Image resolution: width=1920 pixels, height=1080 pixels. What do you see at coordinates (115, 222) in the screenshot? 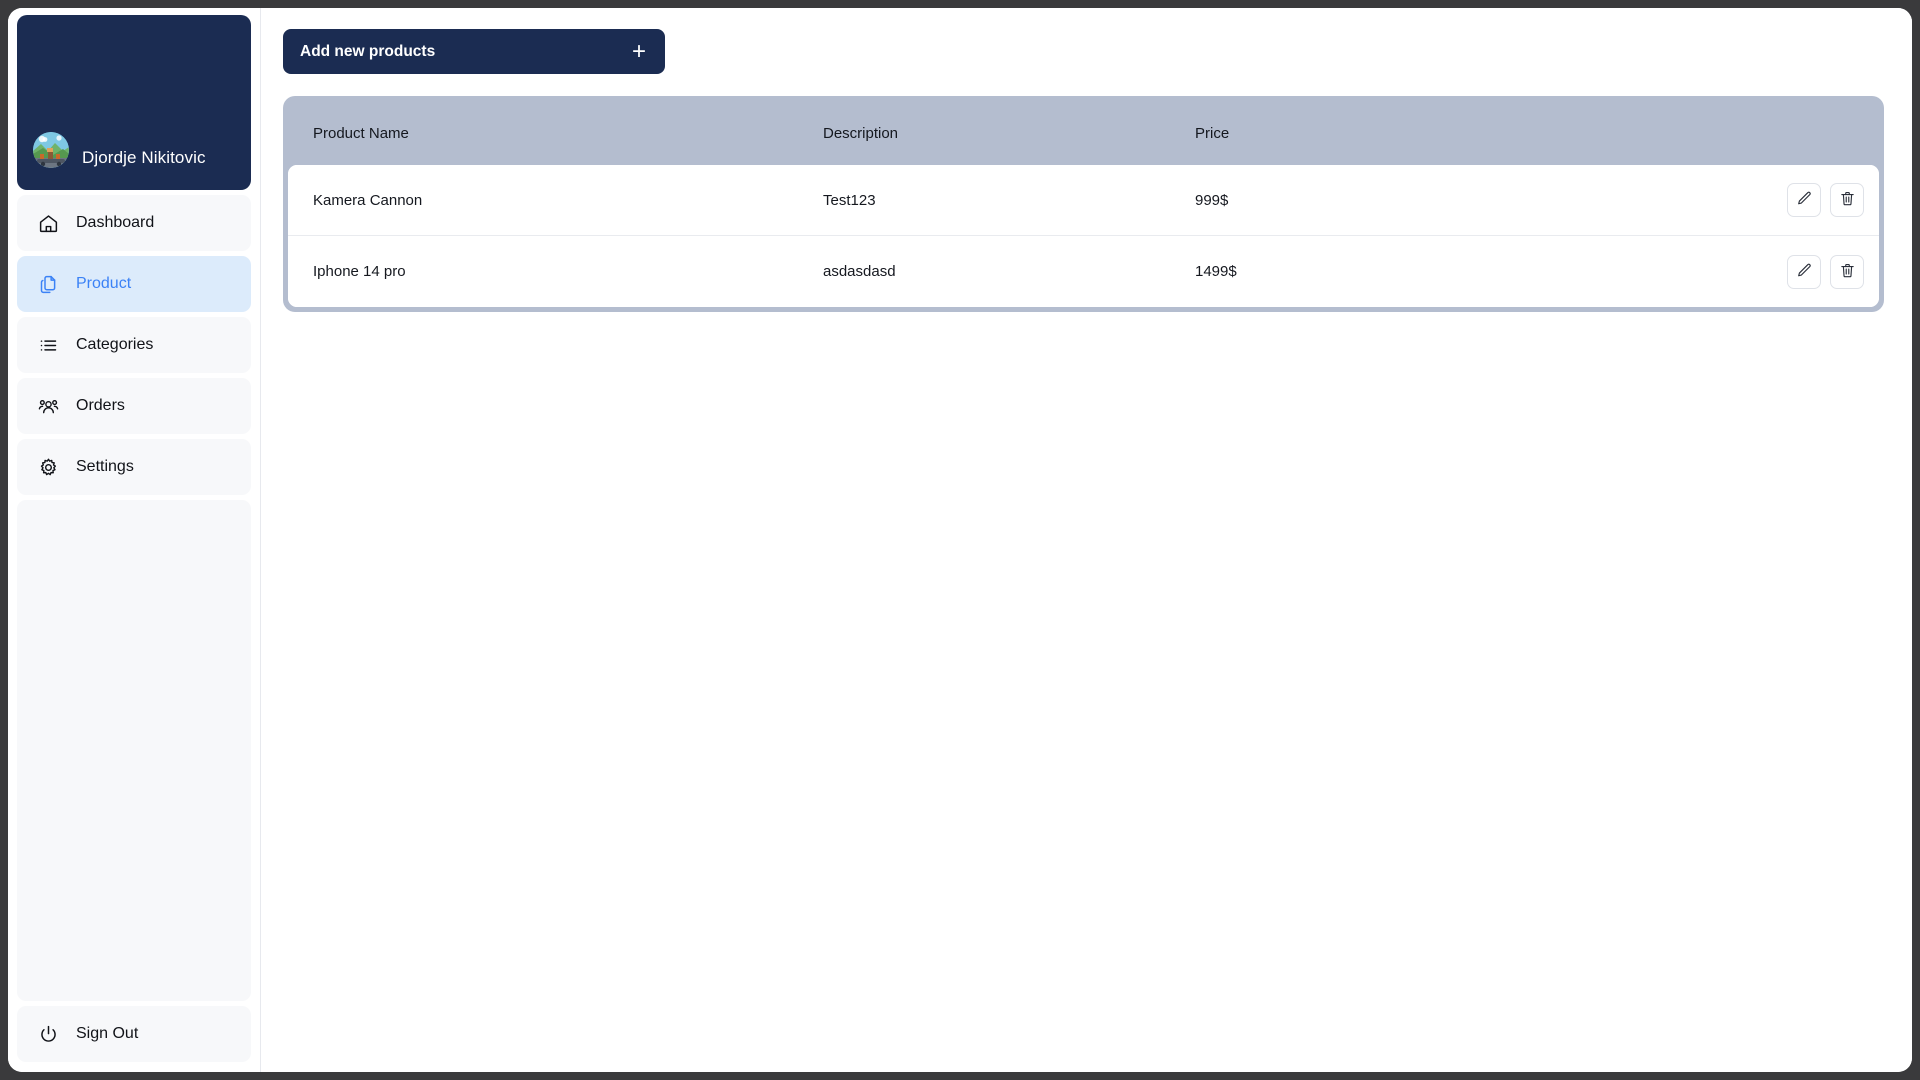
I see `sidebar-item-label: Dashboard` at bounding box center [115, 222].